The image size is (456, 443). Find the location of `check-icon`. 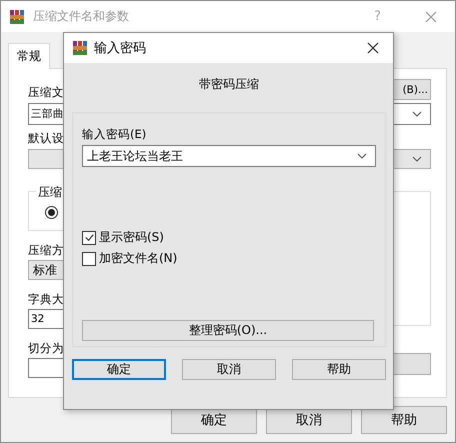

check-icon is located at coordinates (89, 237).